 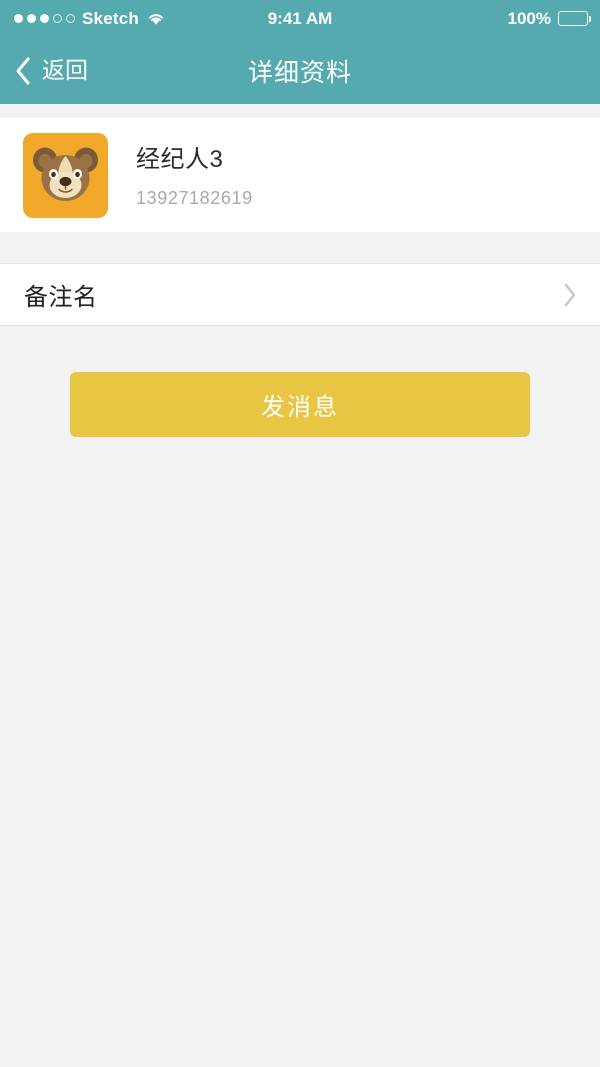 What do you see at coordinates (180, 159) in the screenshot?
I see `profile-name: 经纪人3` at bounding box center [180, 159].